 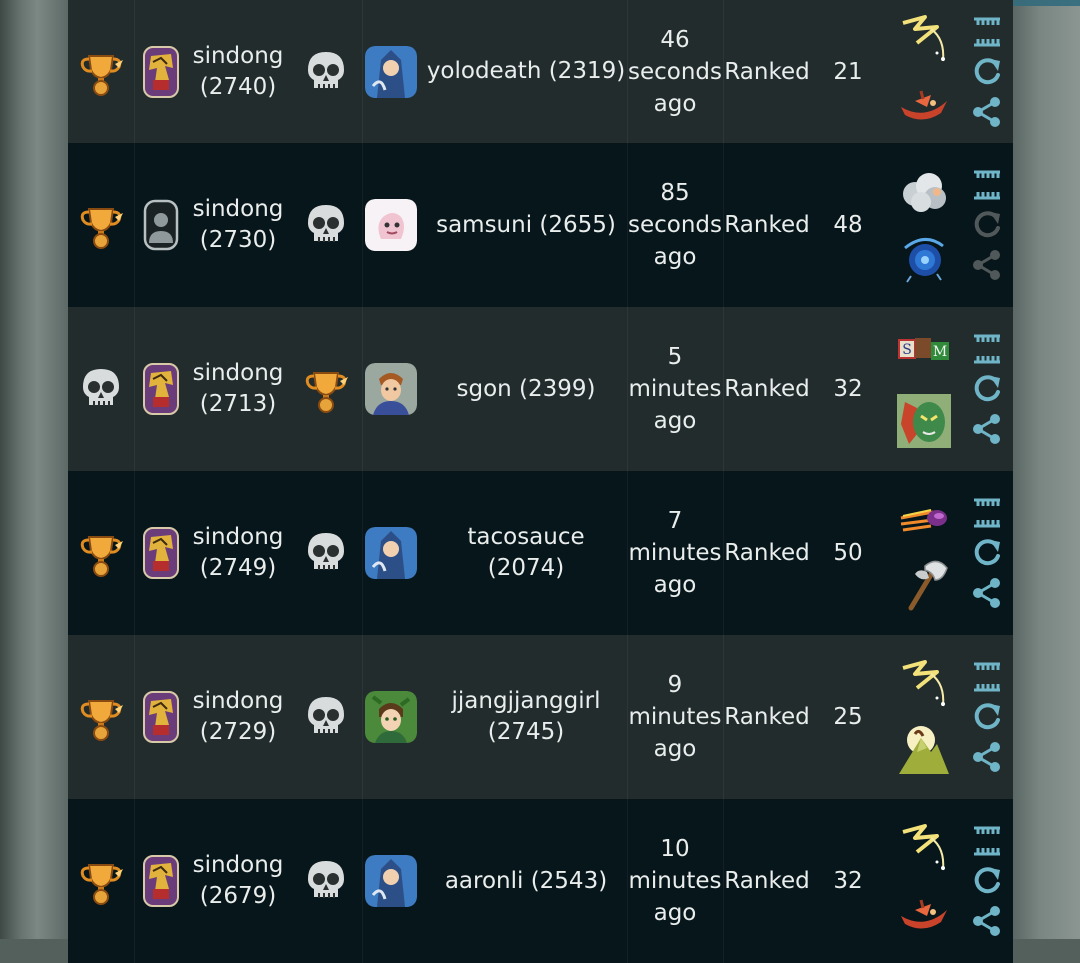 What do you see at coordinates (1046, 469) in the screenshot?
I see `right-background` at bounding box center [1046, 469].